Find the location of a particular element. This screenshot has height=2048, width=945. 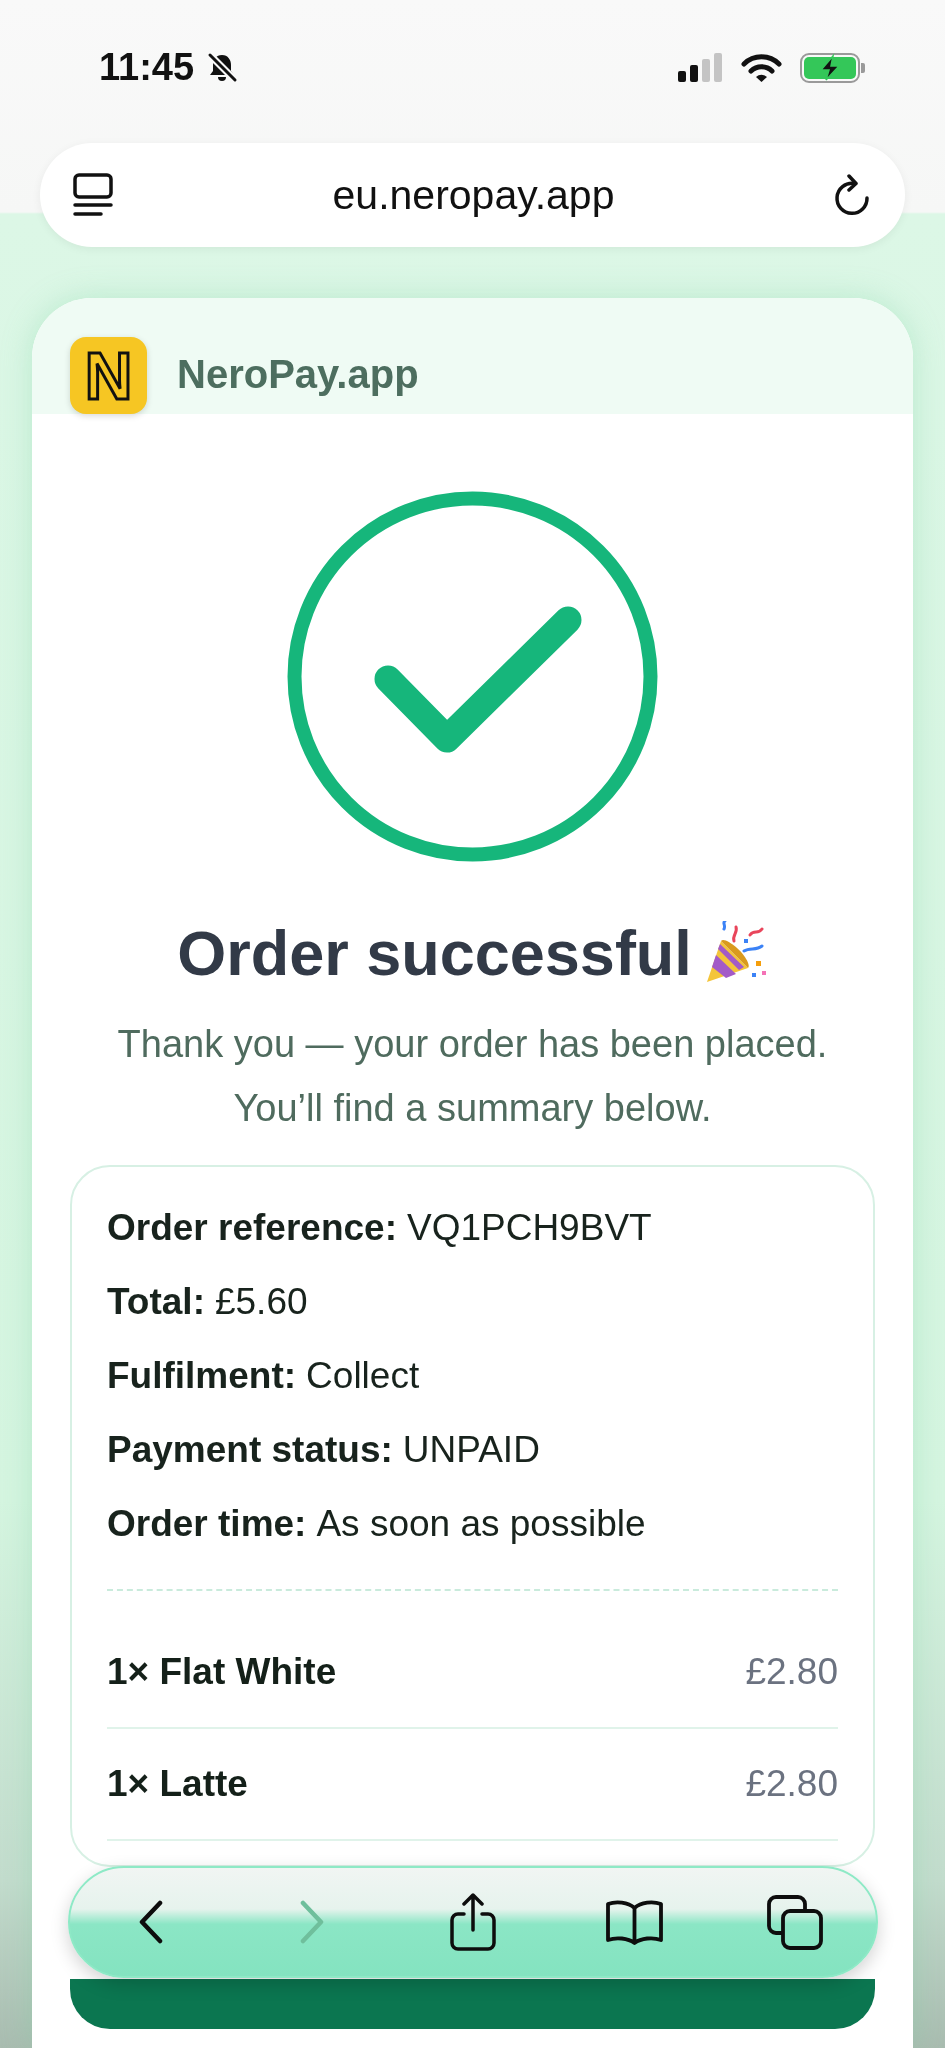

brand-name: NeroPay.app is located at coordinates (298, 374).